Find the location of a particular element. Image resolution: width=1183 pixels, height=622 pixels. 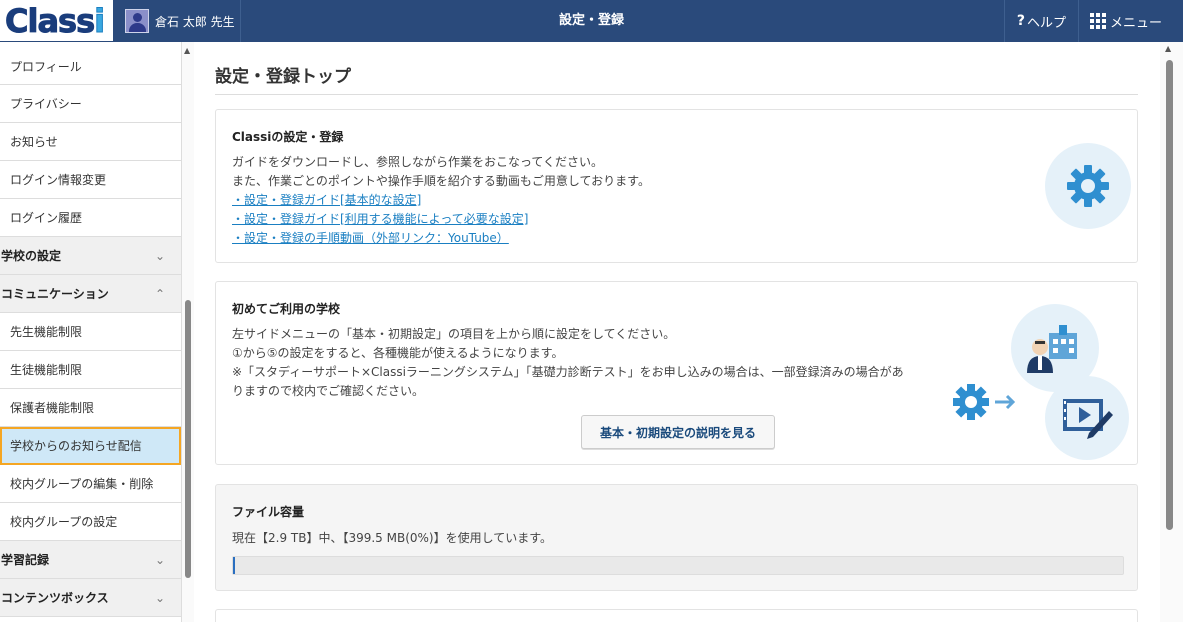

next-card is located at coordinates (676, 615).